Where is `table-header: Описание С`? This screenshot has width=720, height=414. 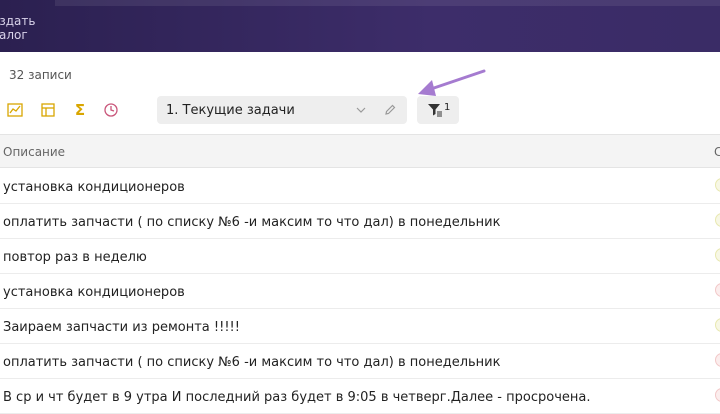 table-header: Описание С is located at coordinates (360, 151).